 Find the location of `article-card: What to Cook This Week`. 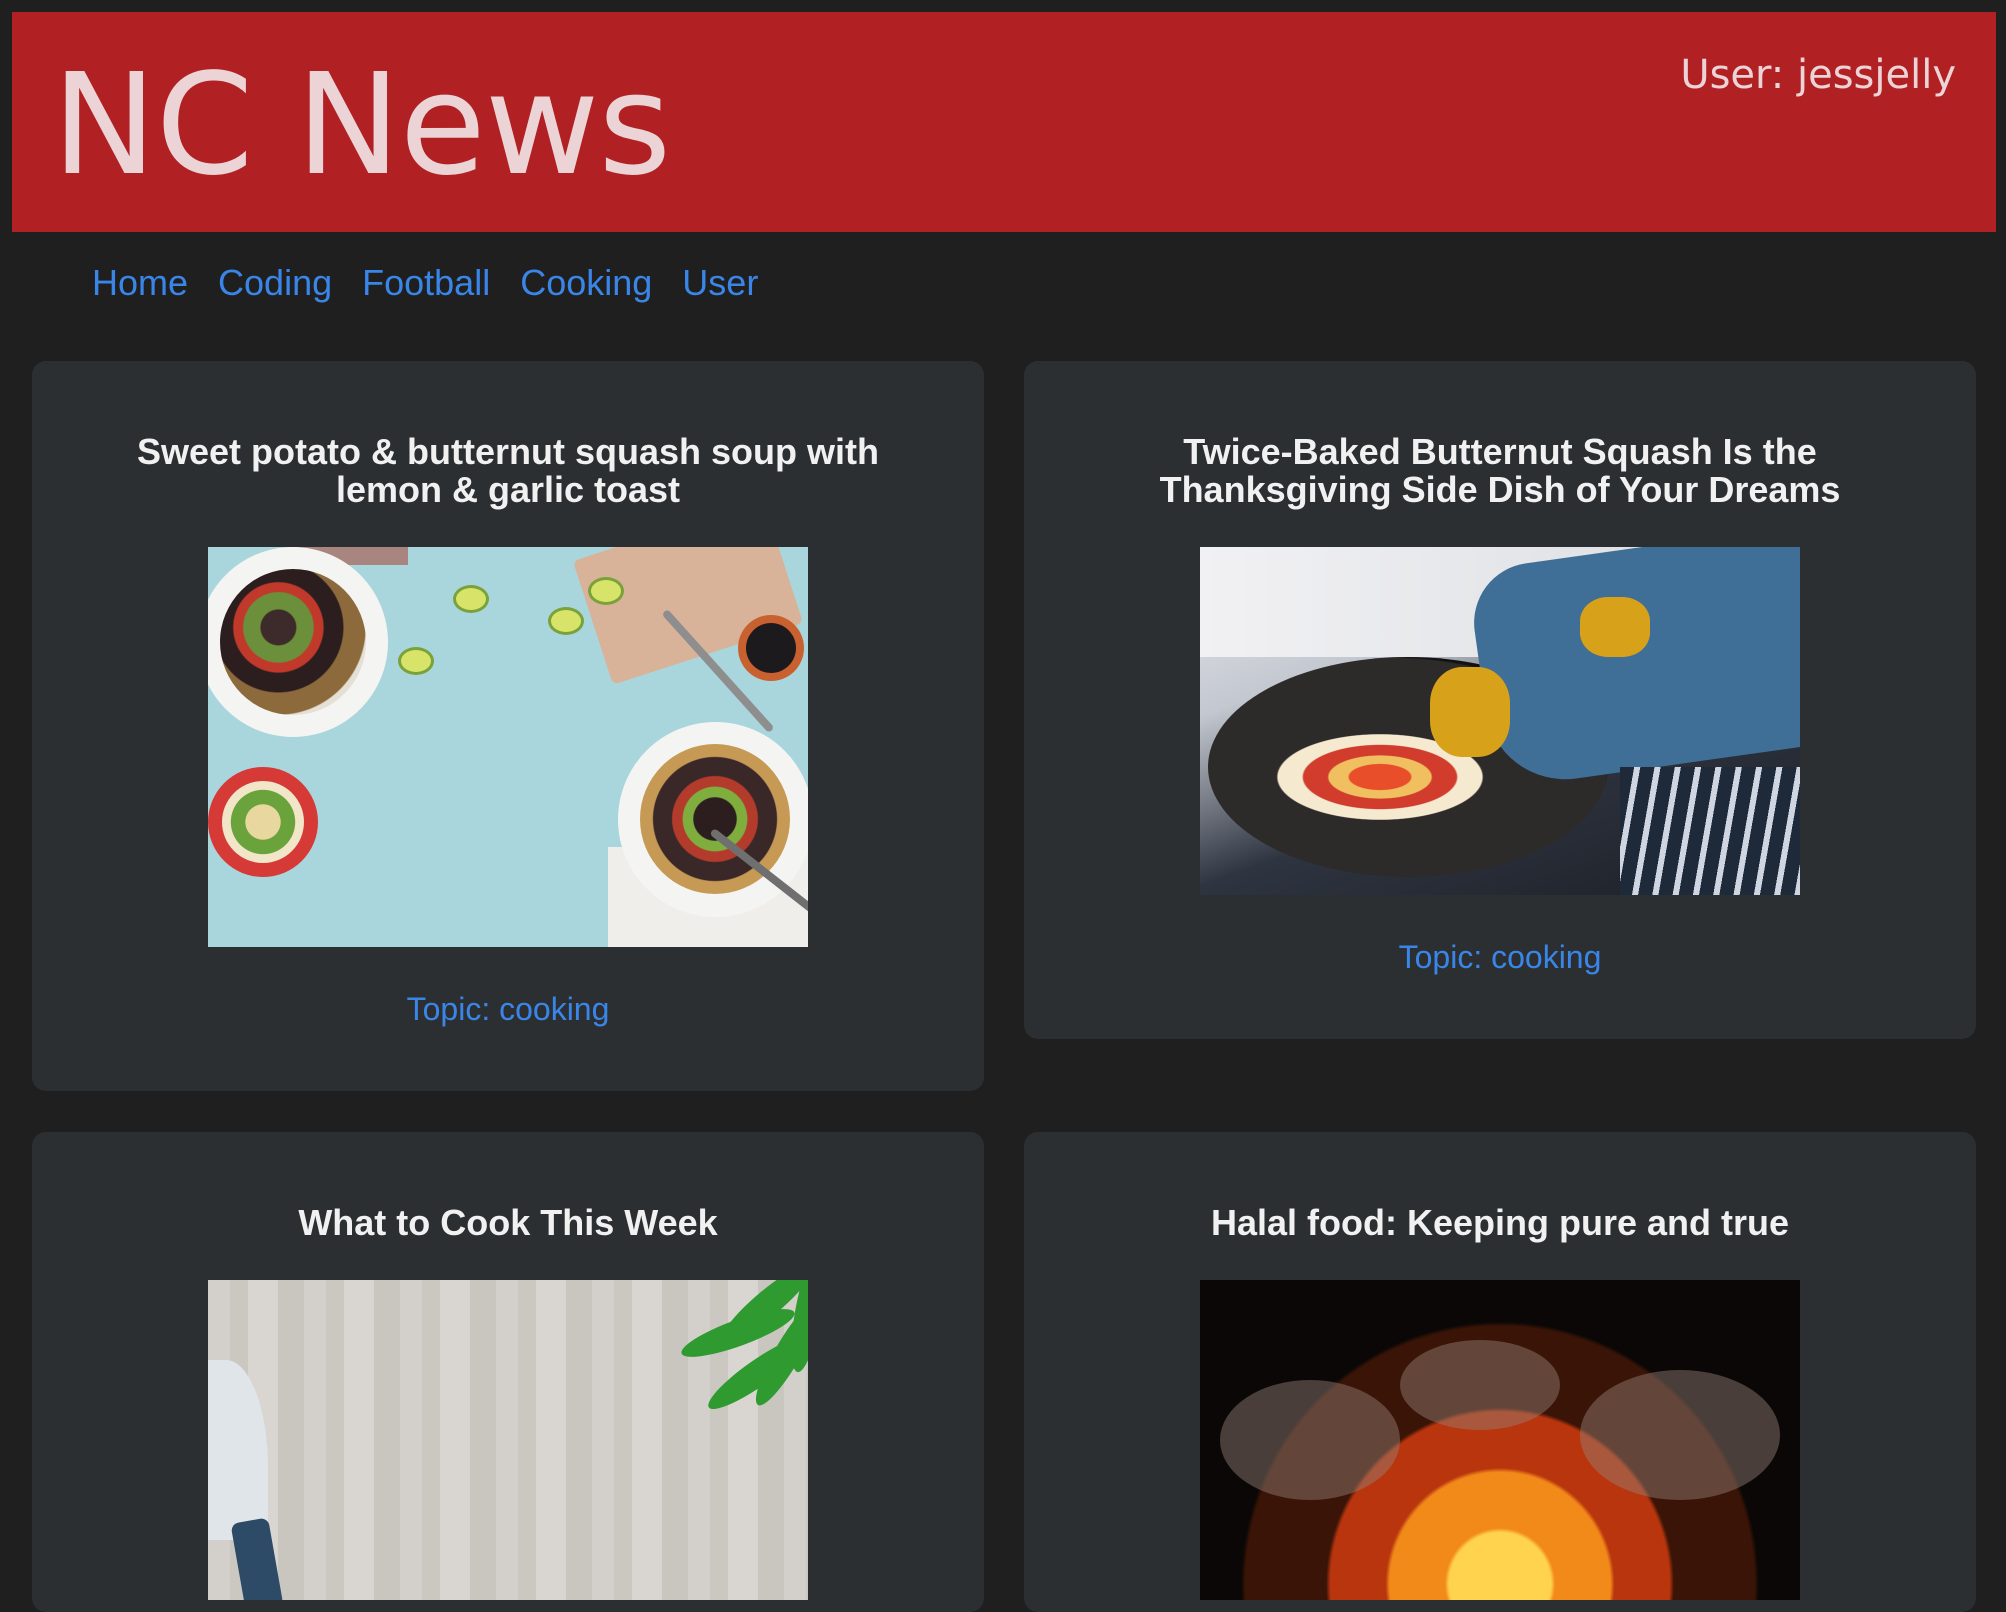

article-card: What to Cook This Week is located at coordinates (508, 1372).